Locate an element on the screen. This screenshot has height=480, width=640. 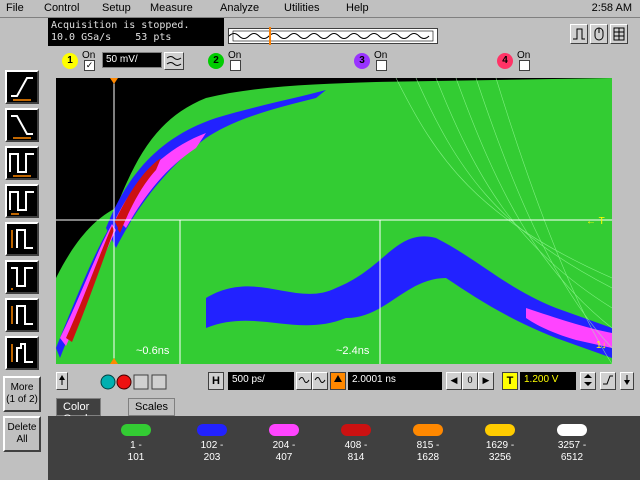
period-button is located at coordinates (22, 163).